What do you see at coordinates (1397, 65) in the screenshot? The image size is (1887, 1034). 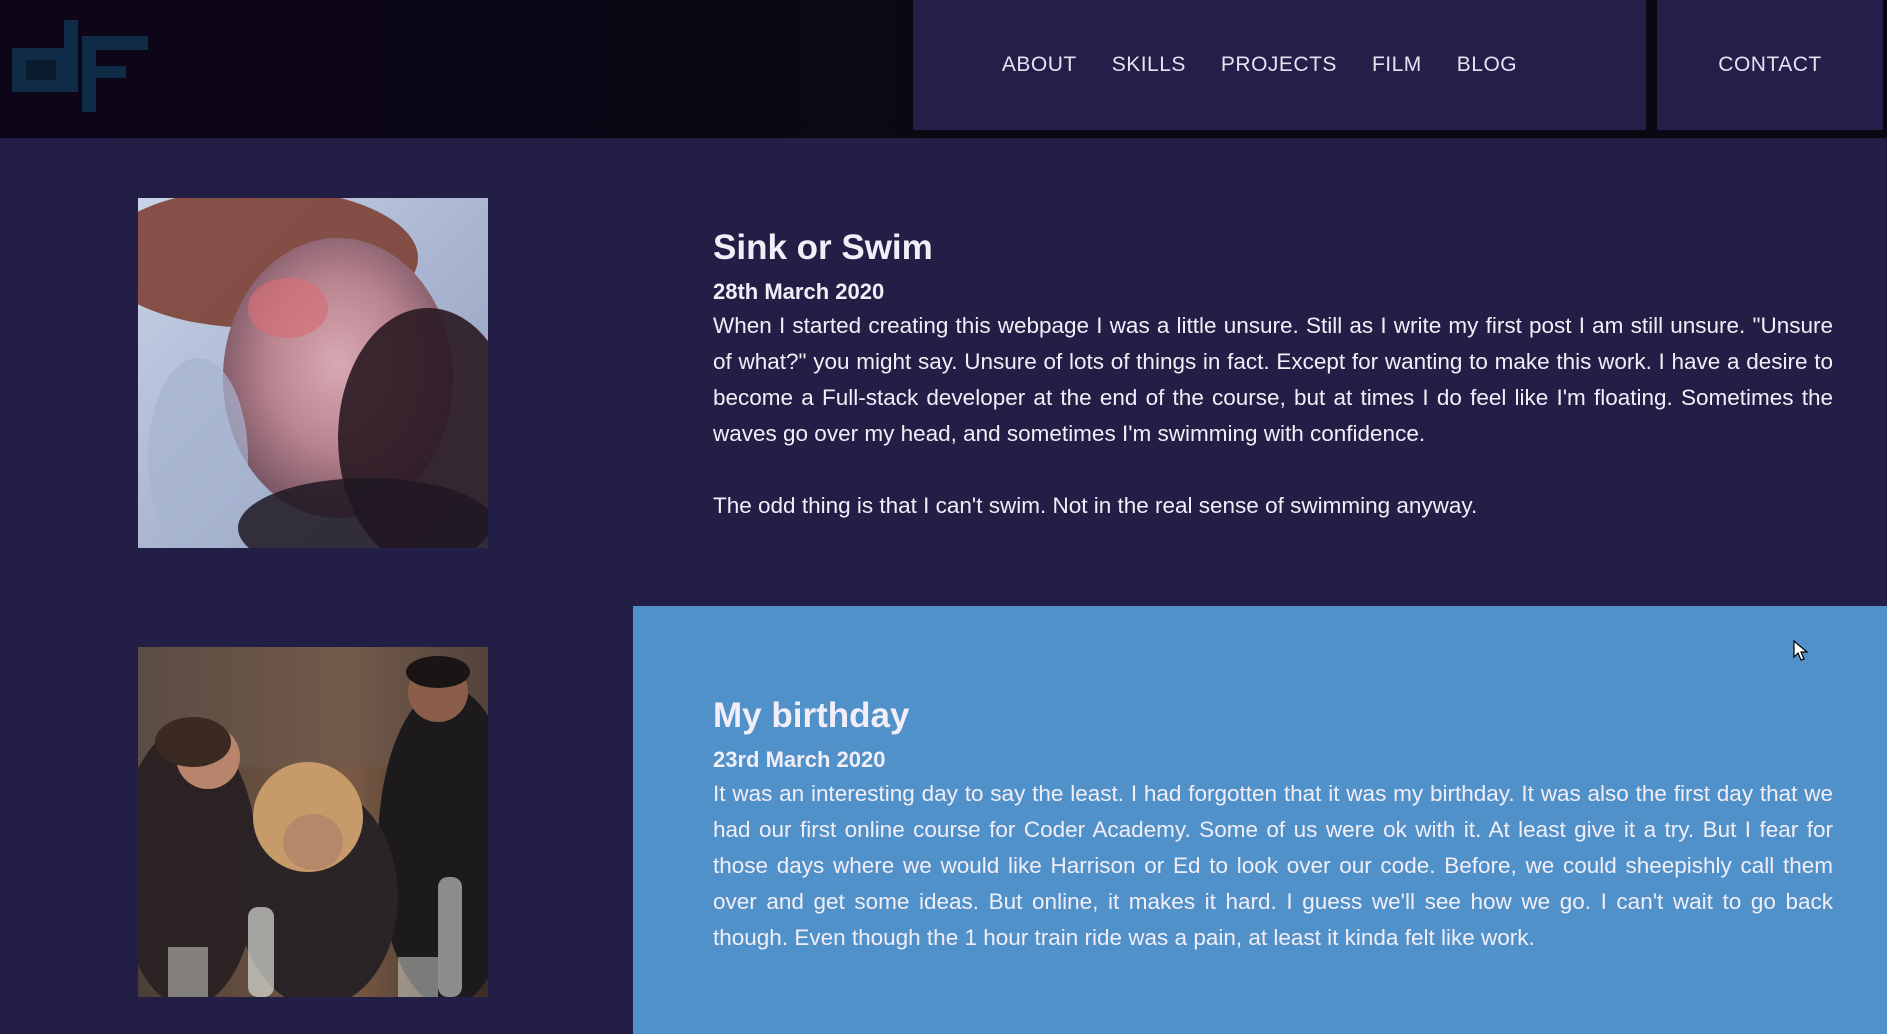 I see `nav-film-link: FILM` at bounding box center [1397, 65].